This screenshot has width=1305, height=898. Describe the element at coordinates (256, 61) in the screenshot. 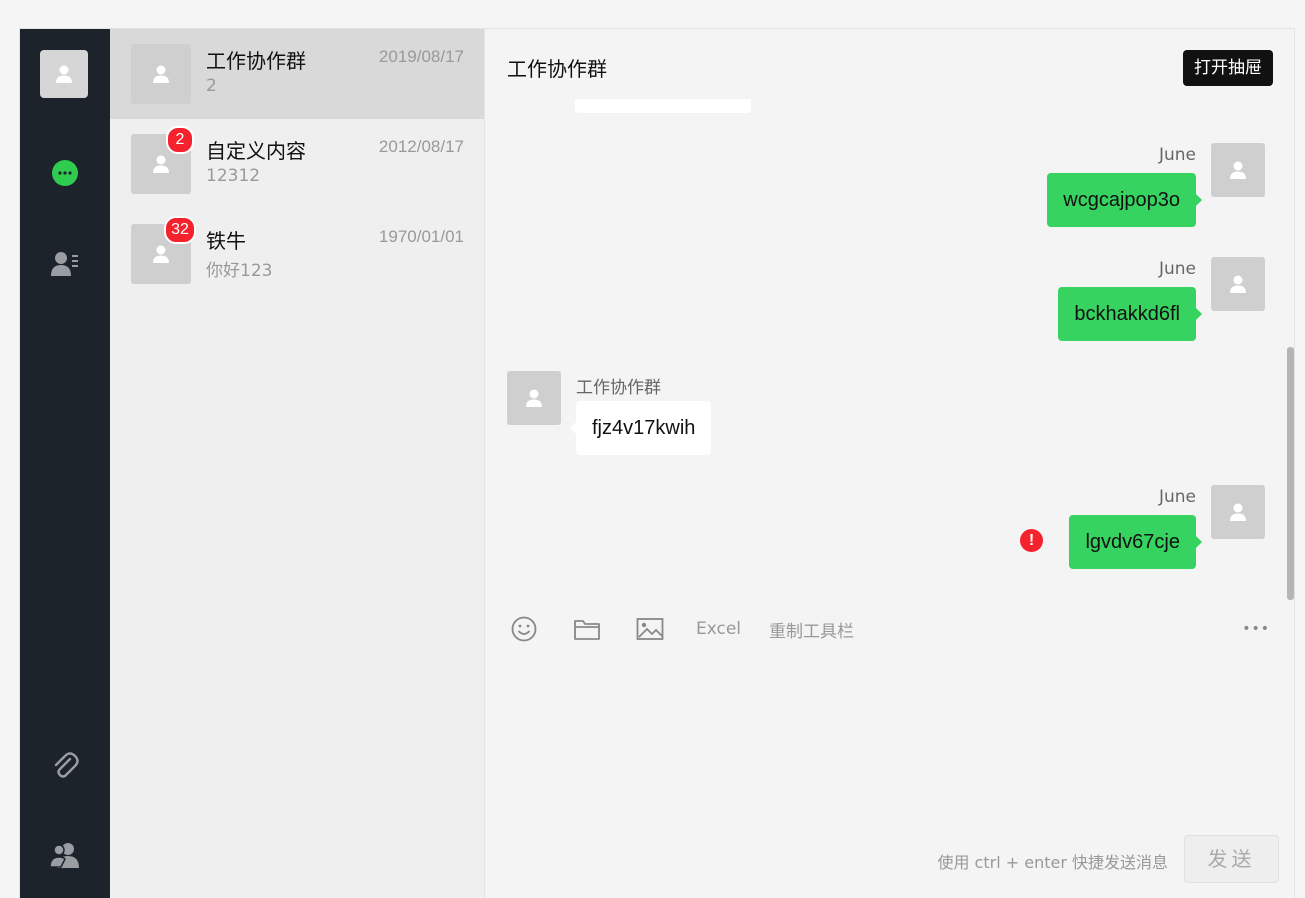

I see `conversation-name: 工作协作群` at that location.